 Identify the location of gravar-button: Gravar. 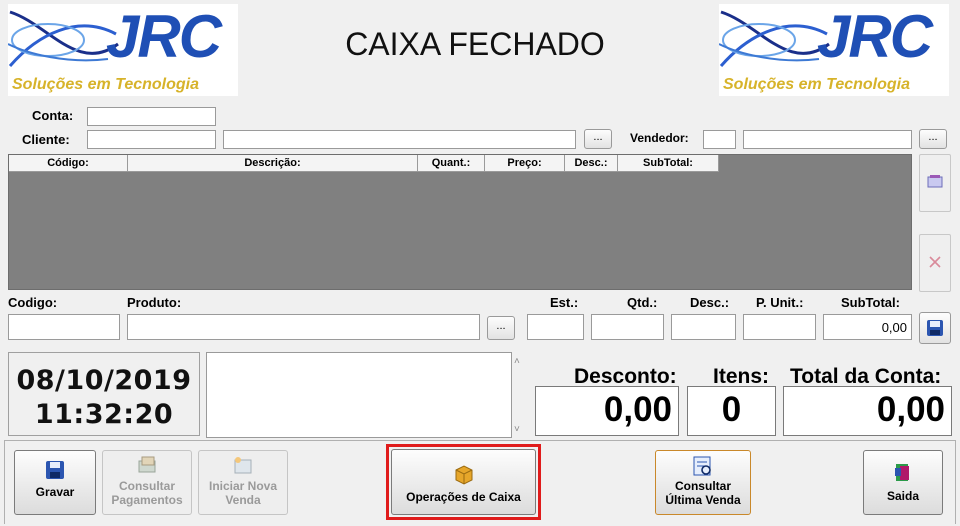
(55, 482).